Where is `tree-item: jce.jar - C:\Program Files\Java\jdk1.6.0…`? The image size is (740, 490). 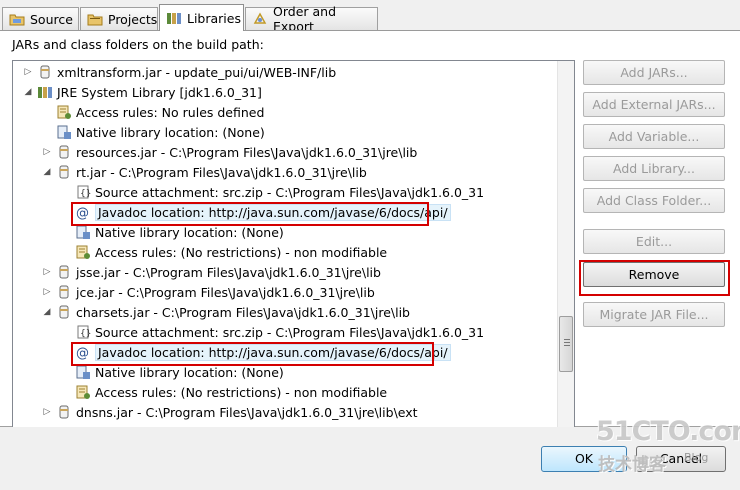
tree-item: jce.jar - C:\Program Files\Java\jdk1.6.0… is located at coordinates (215, 292).